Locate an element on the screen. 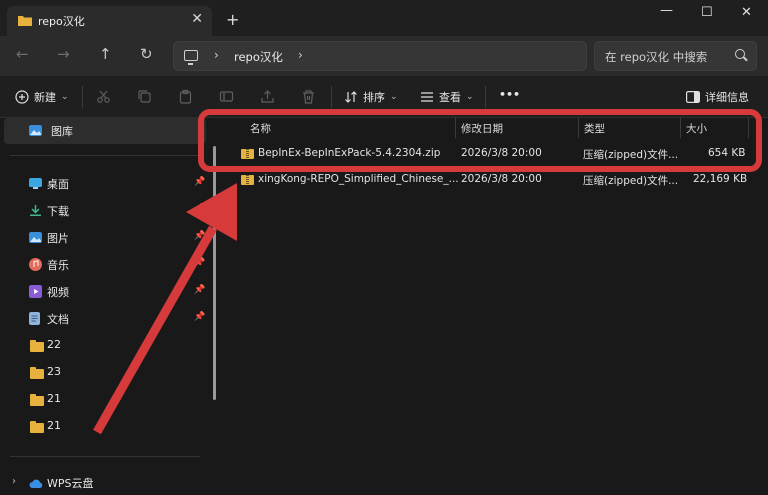 The height and width of the screenshot is (495, 768). tab-title: repo汉化 is located at coordinates (61, 21).